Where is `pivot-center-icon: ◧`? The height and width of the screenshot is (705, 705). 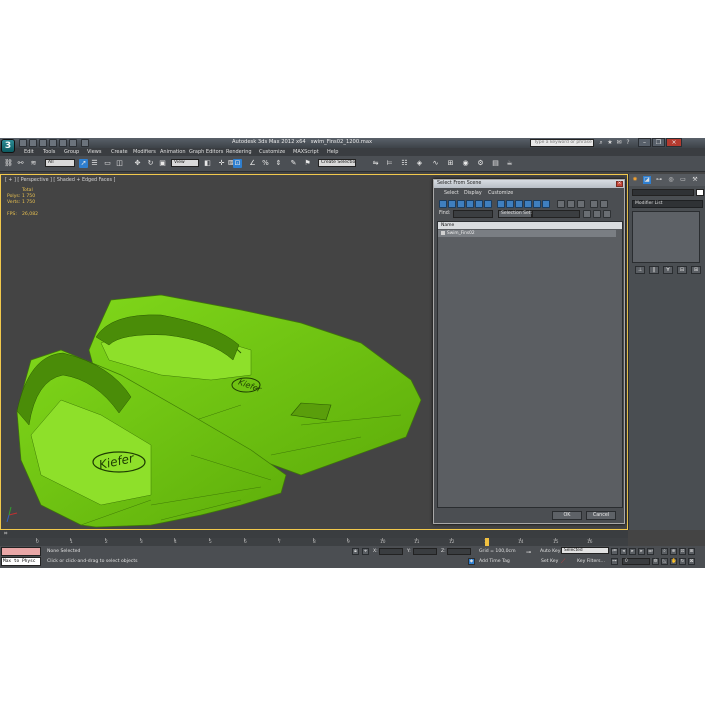 pivot-center-icon: ◧ is located at coordinates (207, 163).